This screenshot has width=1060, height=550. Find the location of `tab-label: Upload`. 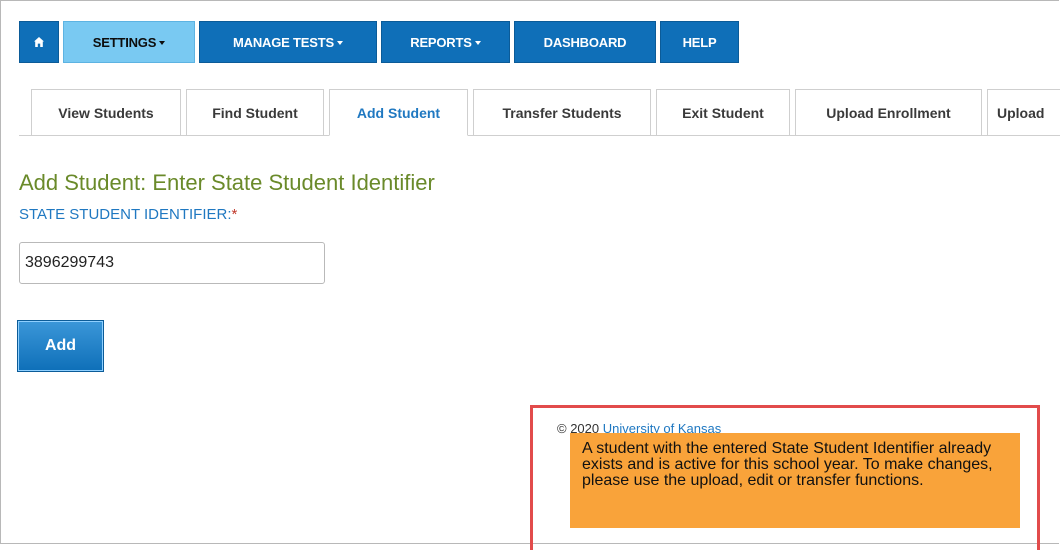

tab-label: Upload is located at coordinates (1021, 112).